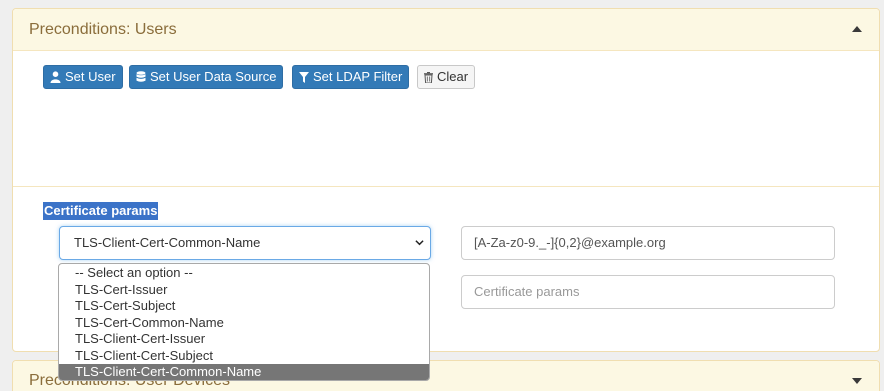 This screenshot has width=884, height=391. I want to click on user-icon, so click(55, 77).